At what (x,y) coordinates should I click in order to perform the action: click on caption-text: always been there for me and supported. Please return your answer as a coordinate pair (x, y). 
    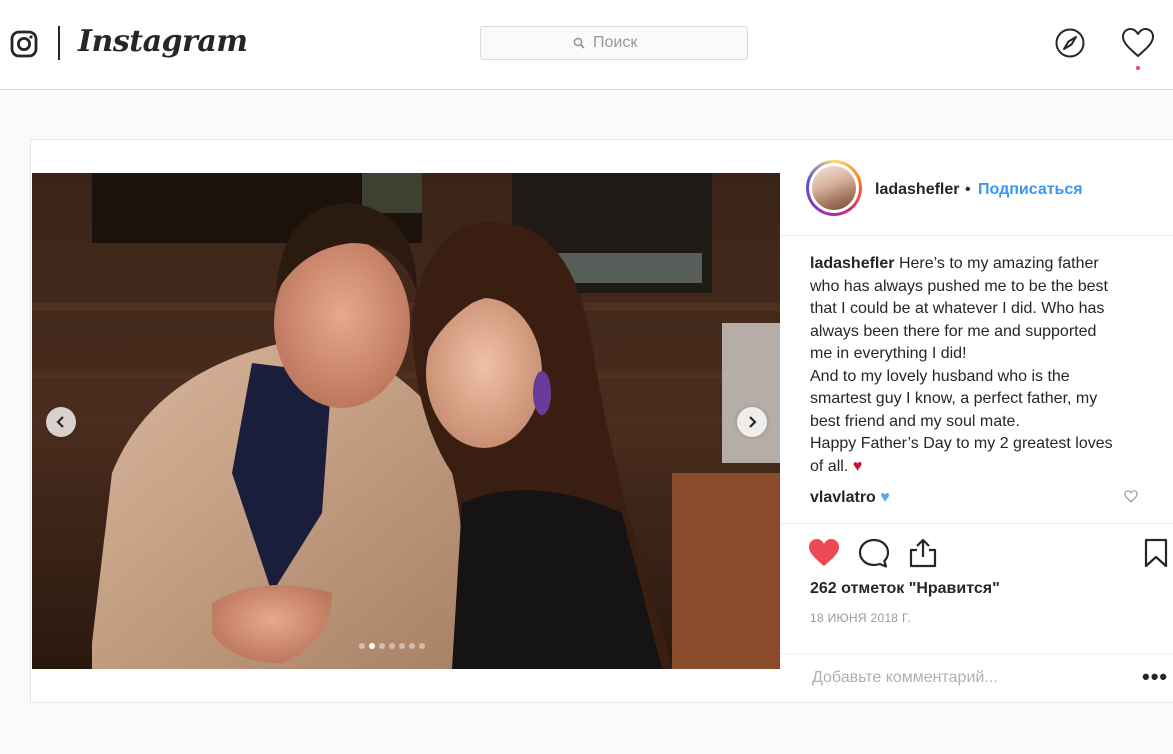
    Looking at the image, I should click on (953, 331).